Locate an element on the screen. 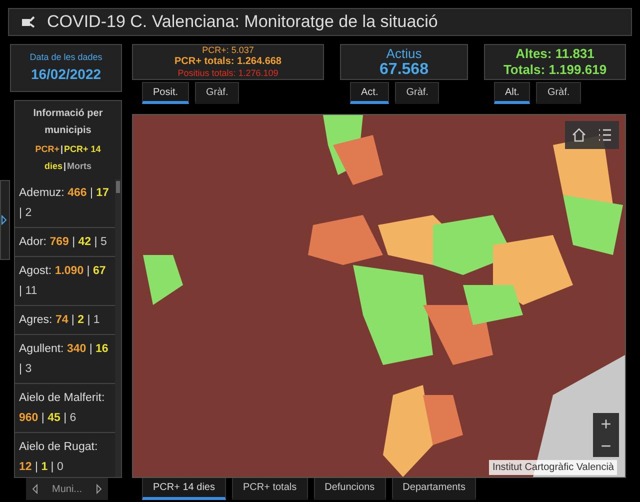  stat-line: Totals: 1.199.619 is located at coordinates (555, 70).